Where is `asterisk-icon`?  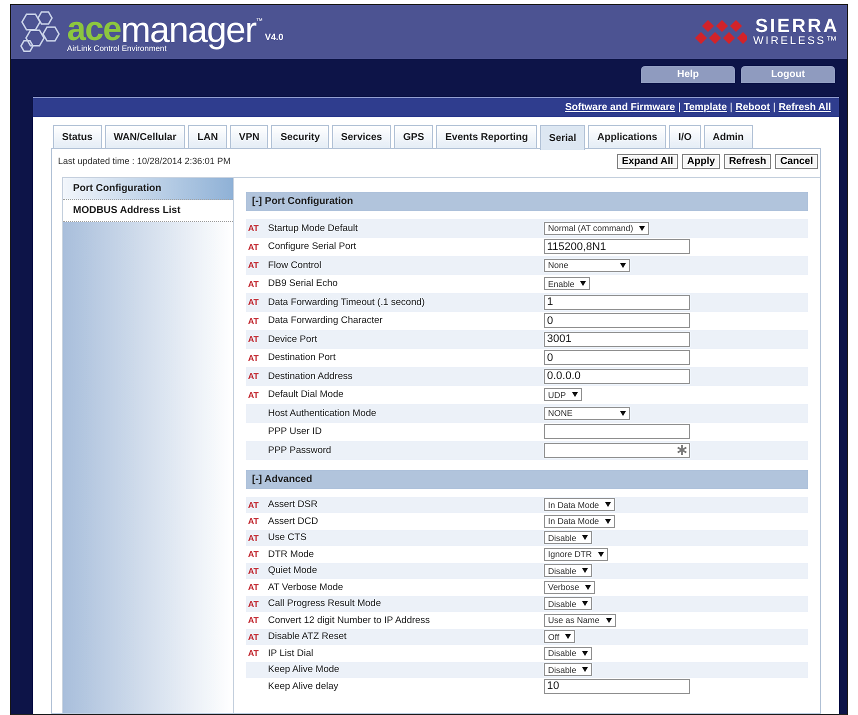
asterisk-icon is located at coordinates (682, 450).